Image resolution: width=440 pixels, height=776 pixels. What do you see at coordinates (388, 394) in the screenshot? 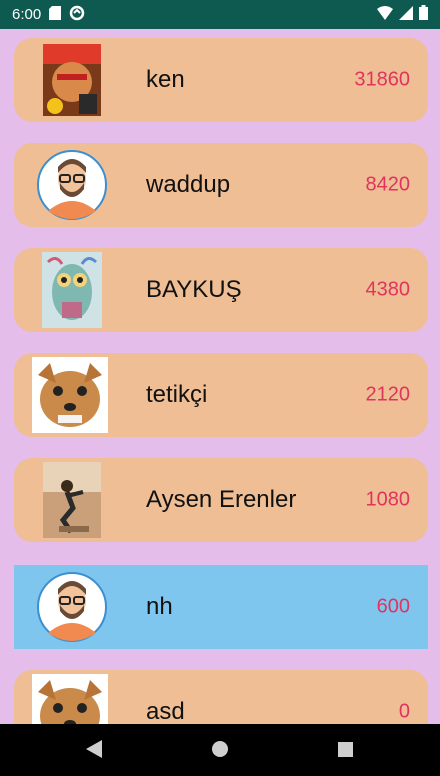
I see `player-score: 2120` at bounding box center [388, 394].